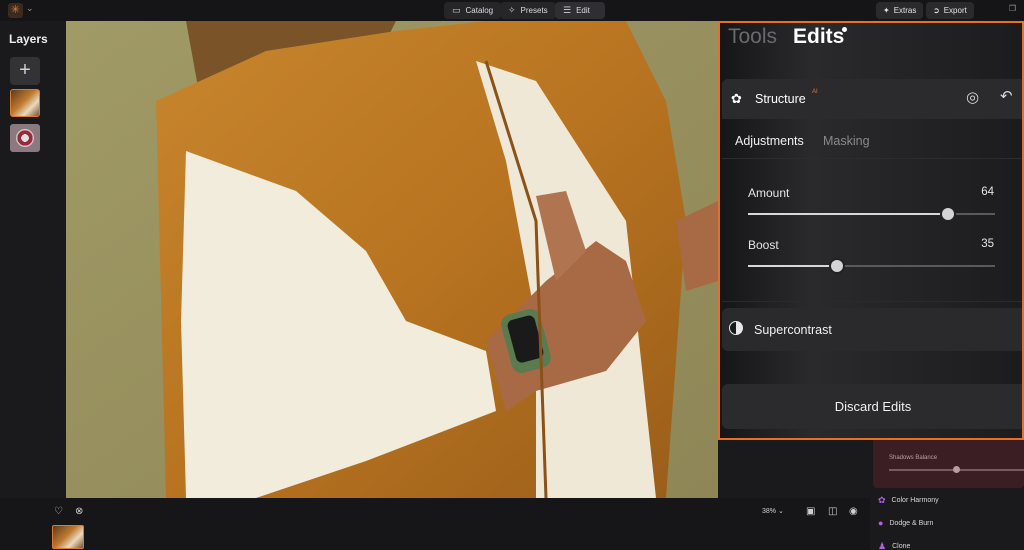 The height and width of the screenshot is (550, 1024). I want to click on shadows-balance-section: Shadows Balance, so click(948, 464).